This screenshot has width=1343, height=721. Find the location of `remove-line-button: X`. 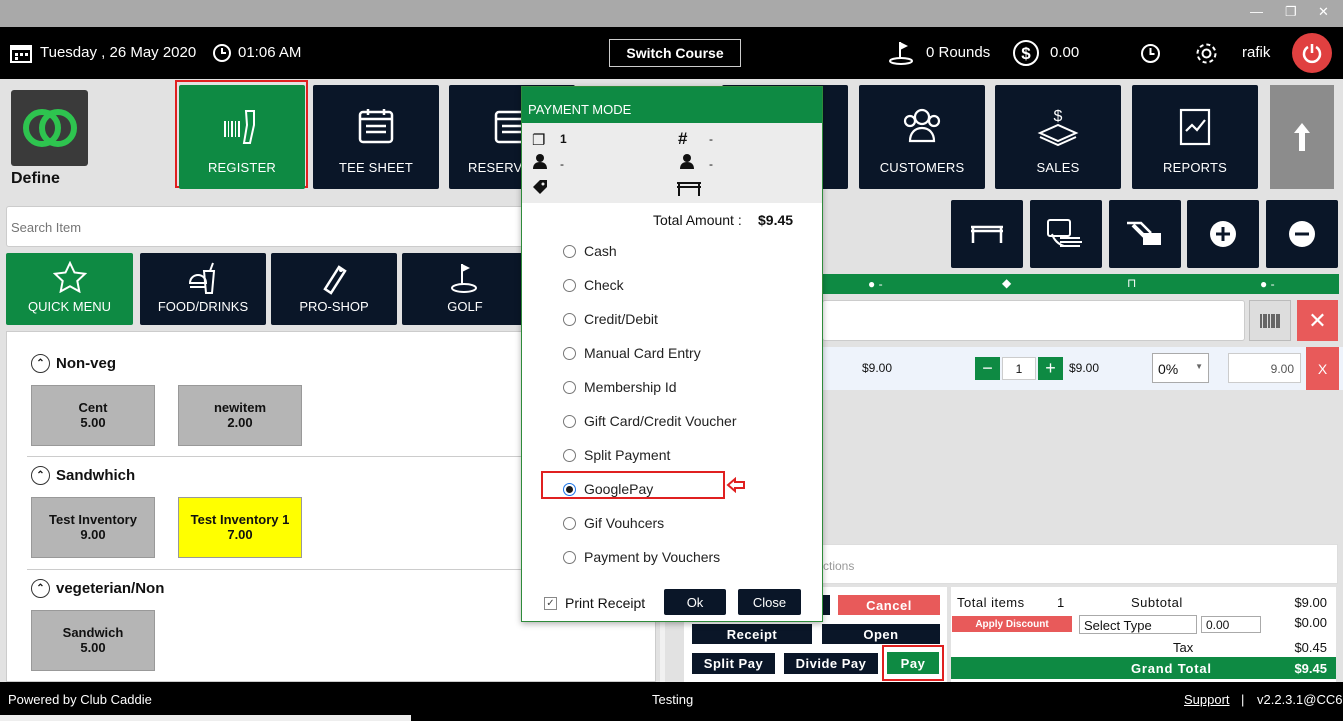

remove-line-button: X is located at coordinates (1322, 368).